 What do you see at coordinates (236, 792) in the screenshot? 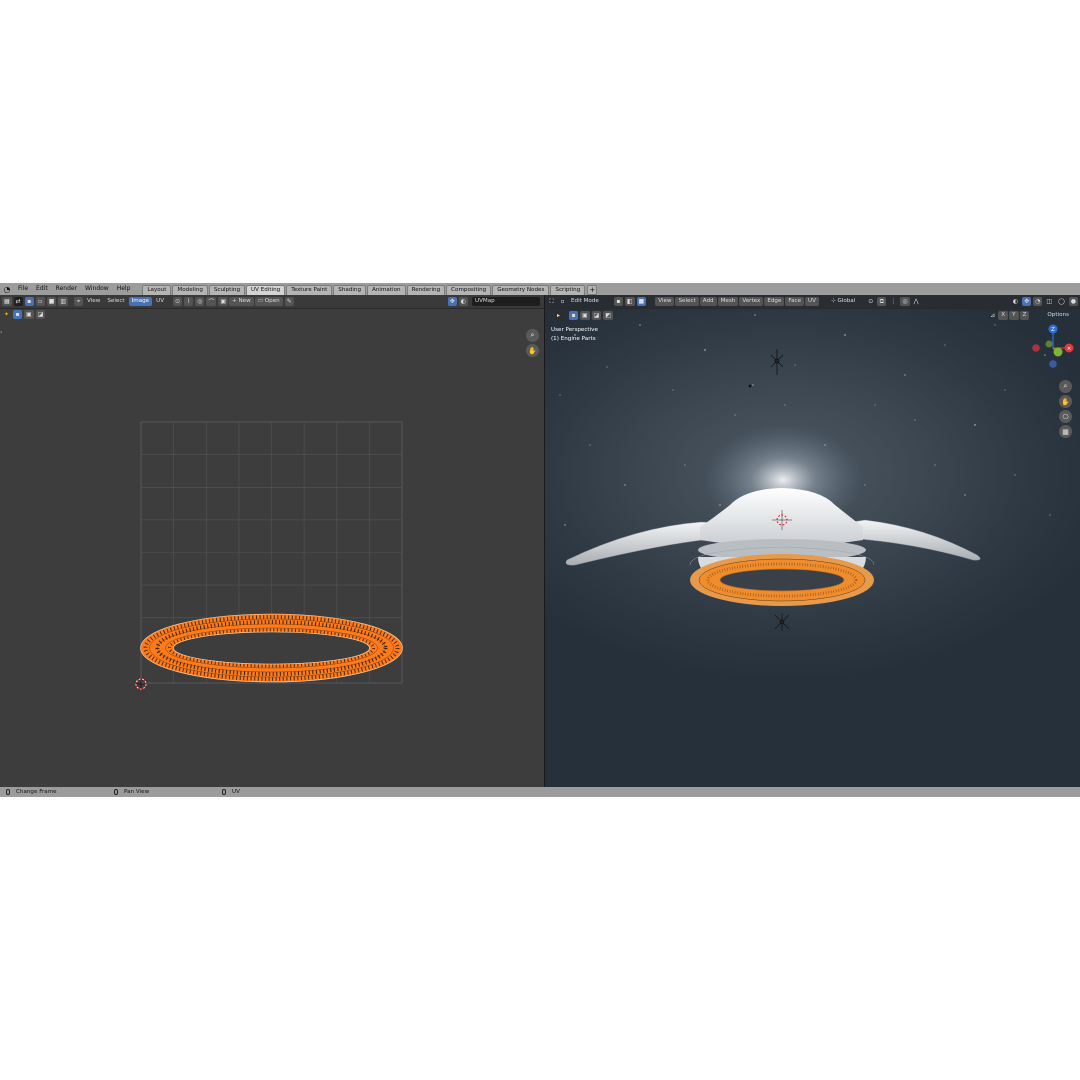
I see `status-uv-label: UV` at bounding box center [236, 792].